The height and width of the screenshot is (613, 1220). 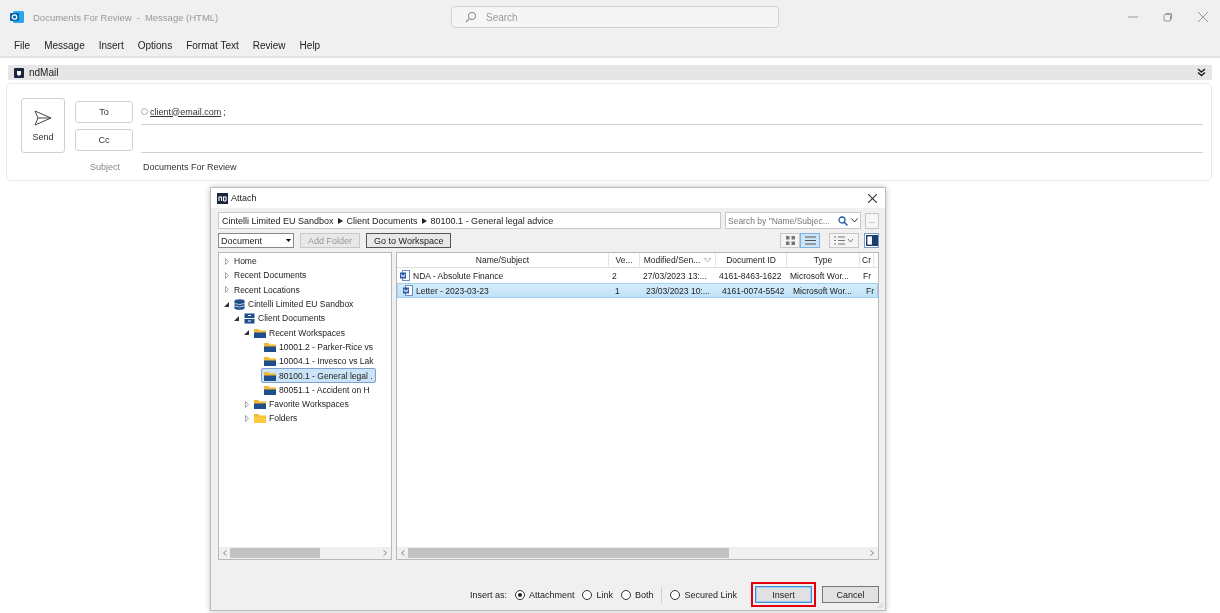 I want to click on tree-item: Client Documents, so click(x=285, y=318).